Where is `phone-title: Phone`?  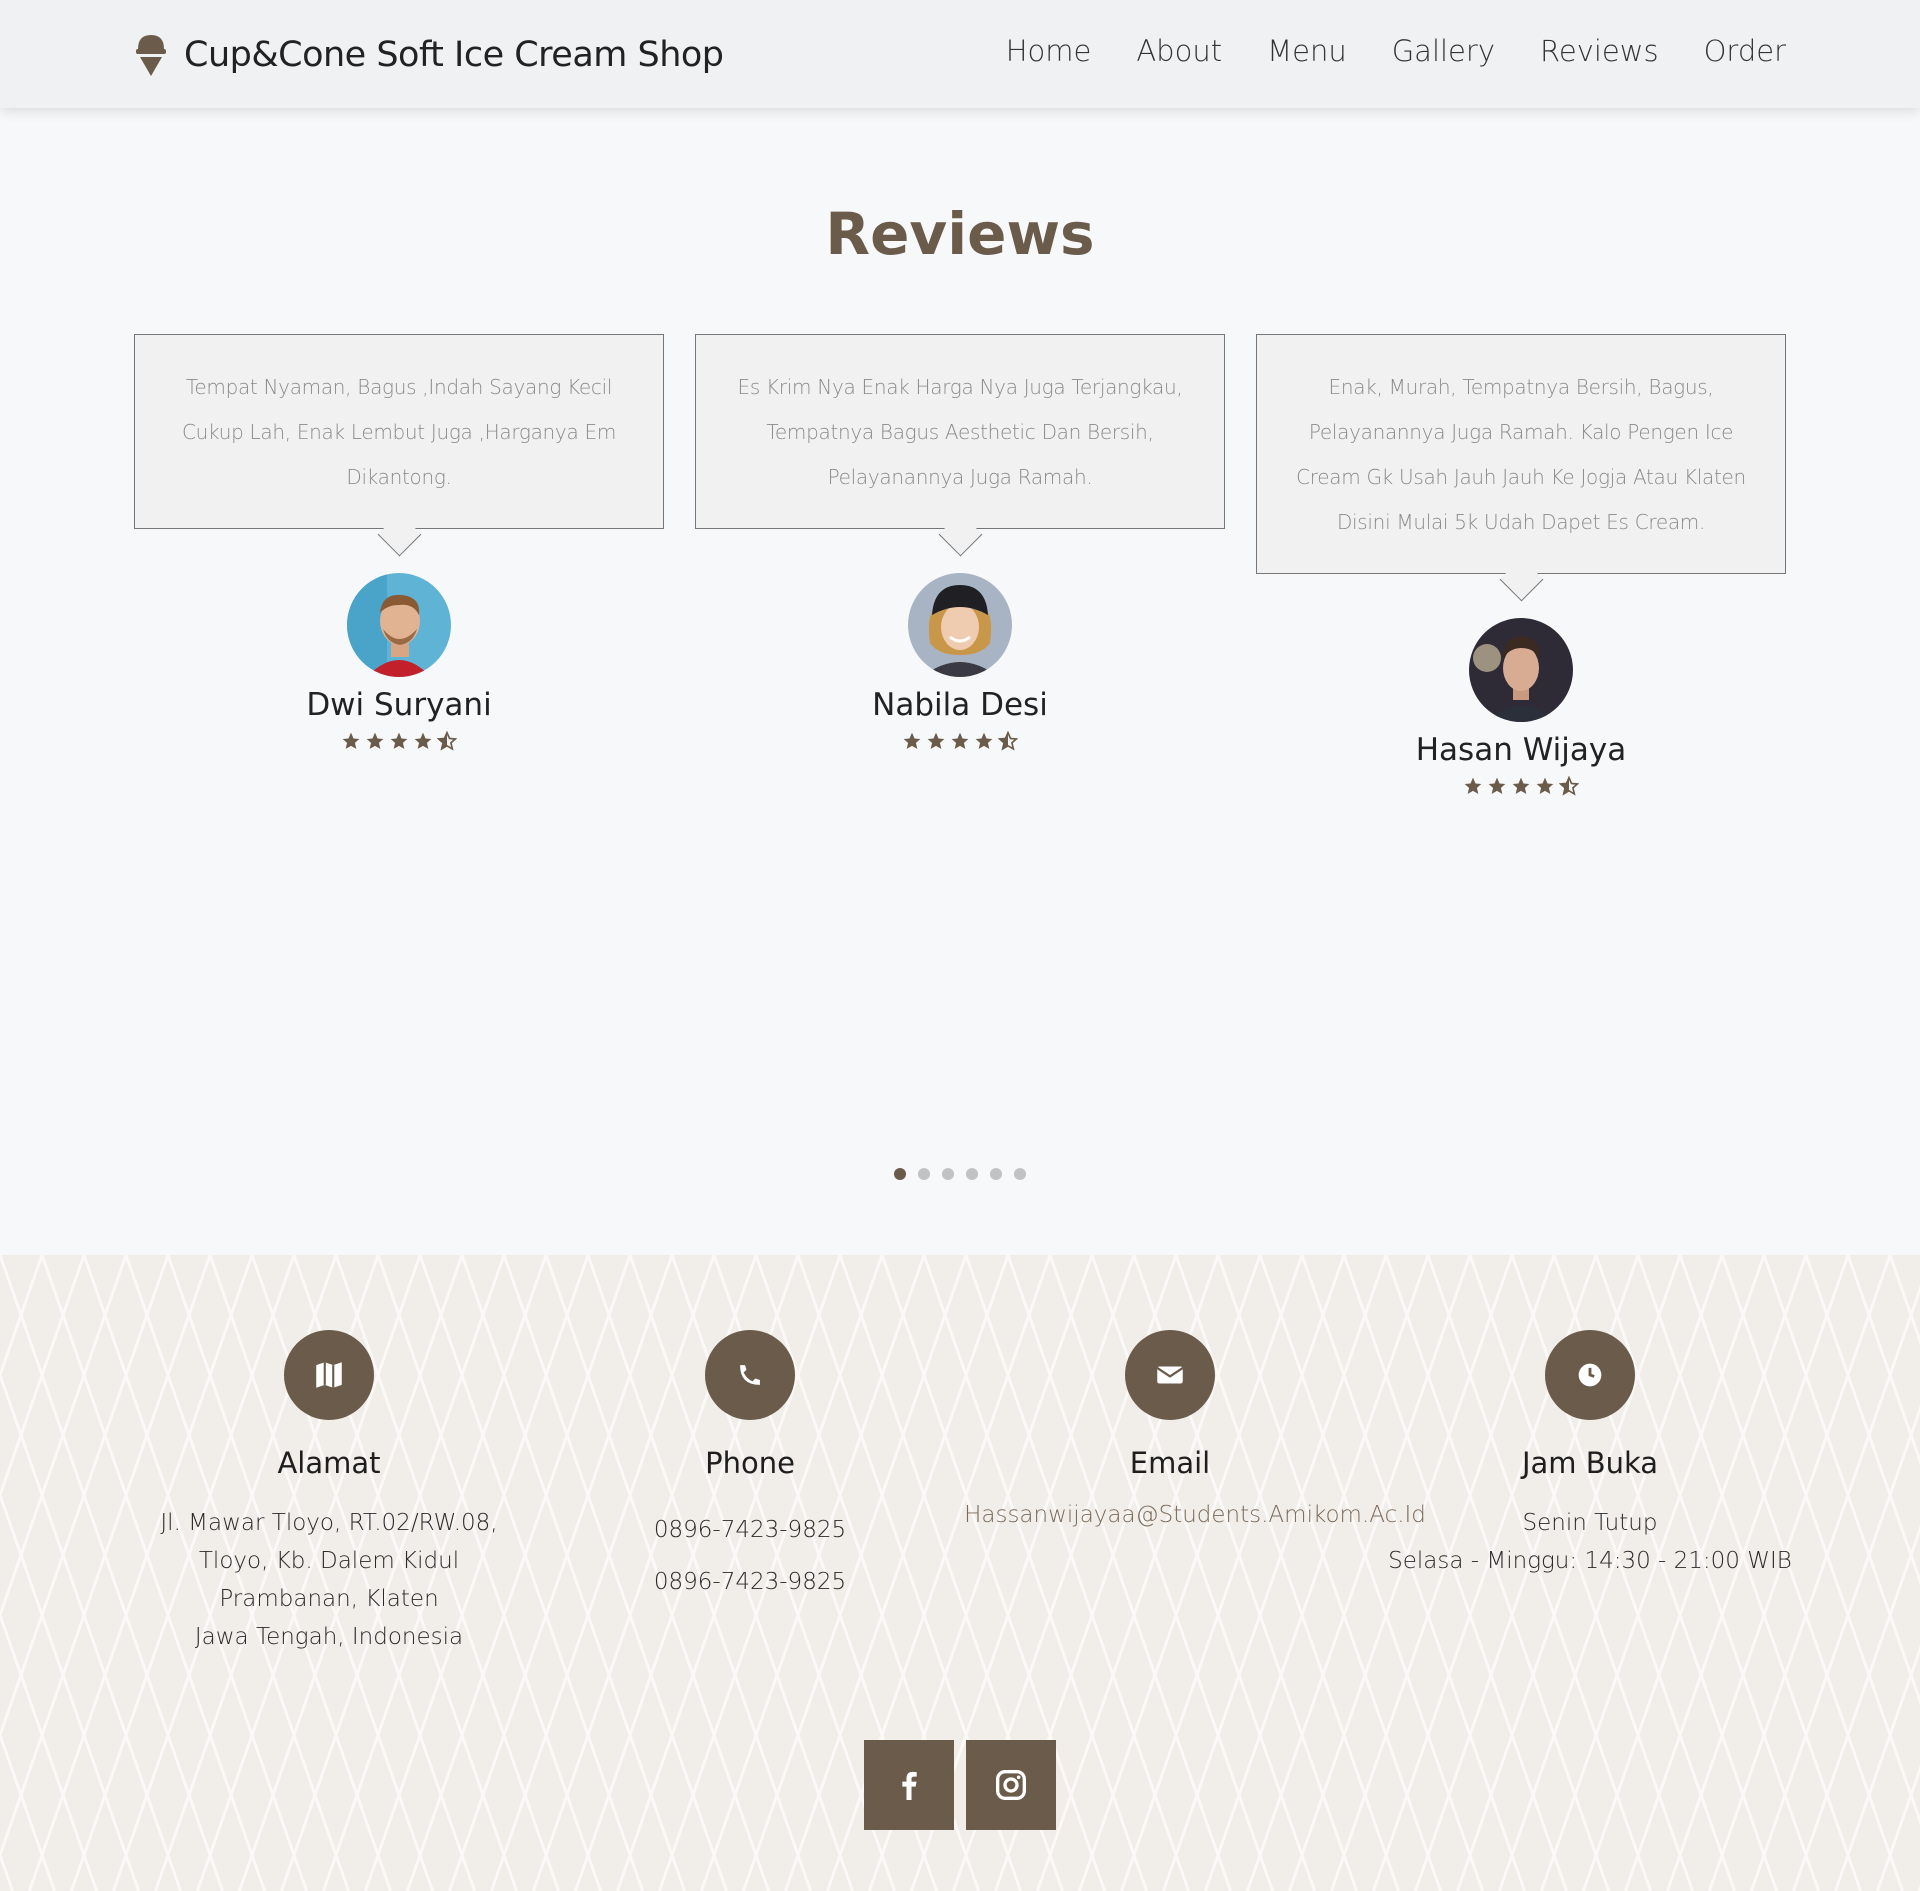 phone-title: Phone is located at coordinates (750, 1463).